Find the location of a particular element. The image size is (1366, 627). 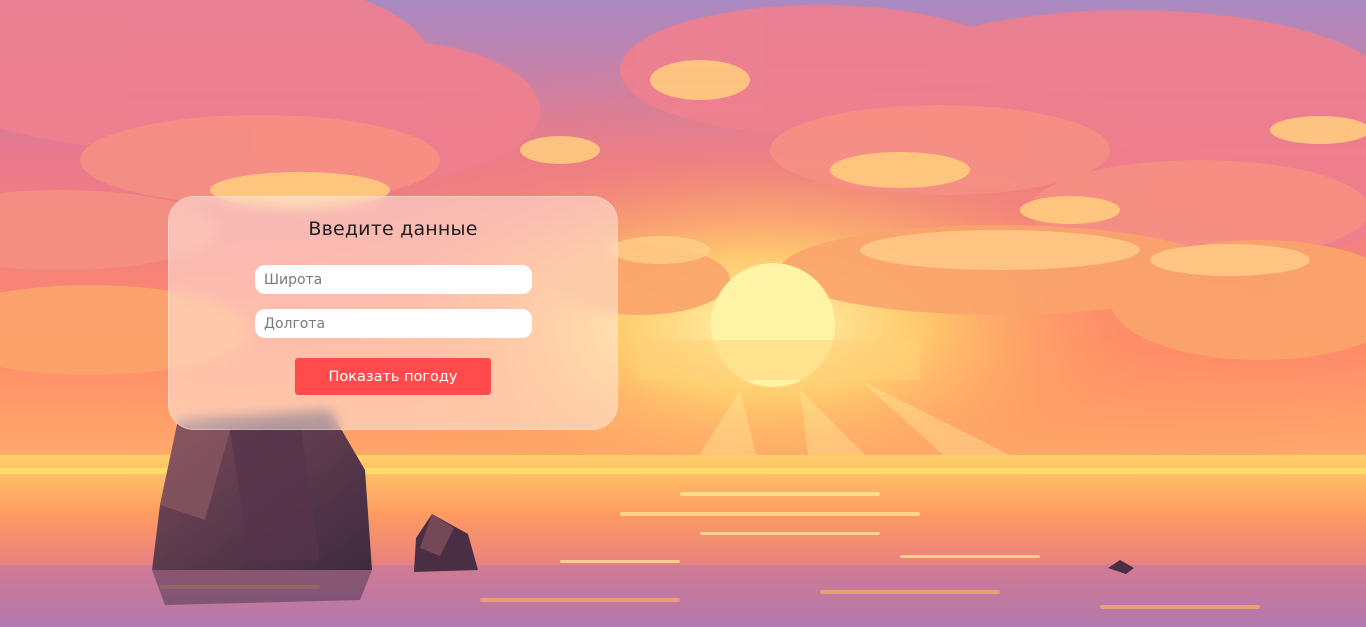

latitude-input is located at coordinates (393, 279).